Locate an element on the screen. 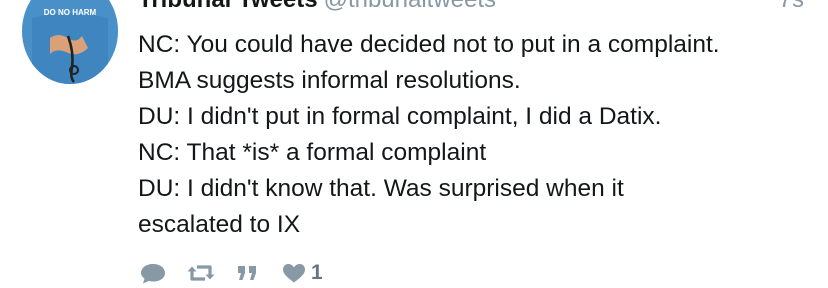  avatar-image: DO NO HARM is located at coordinates (70, 42).